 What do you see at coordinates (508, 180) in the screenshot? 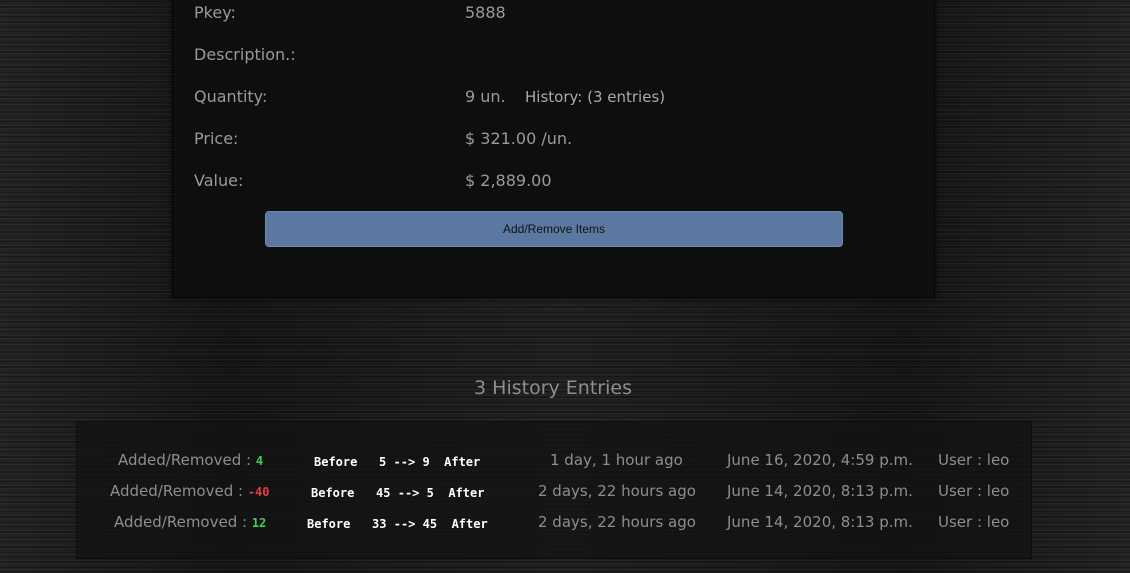
I see `value-value: $ 2,889.00` at bounding box center [508, 180].